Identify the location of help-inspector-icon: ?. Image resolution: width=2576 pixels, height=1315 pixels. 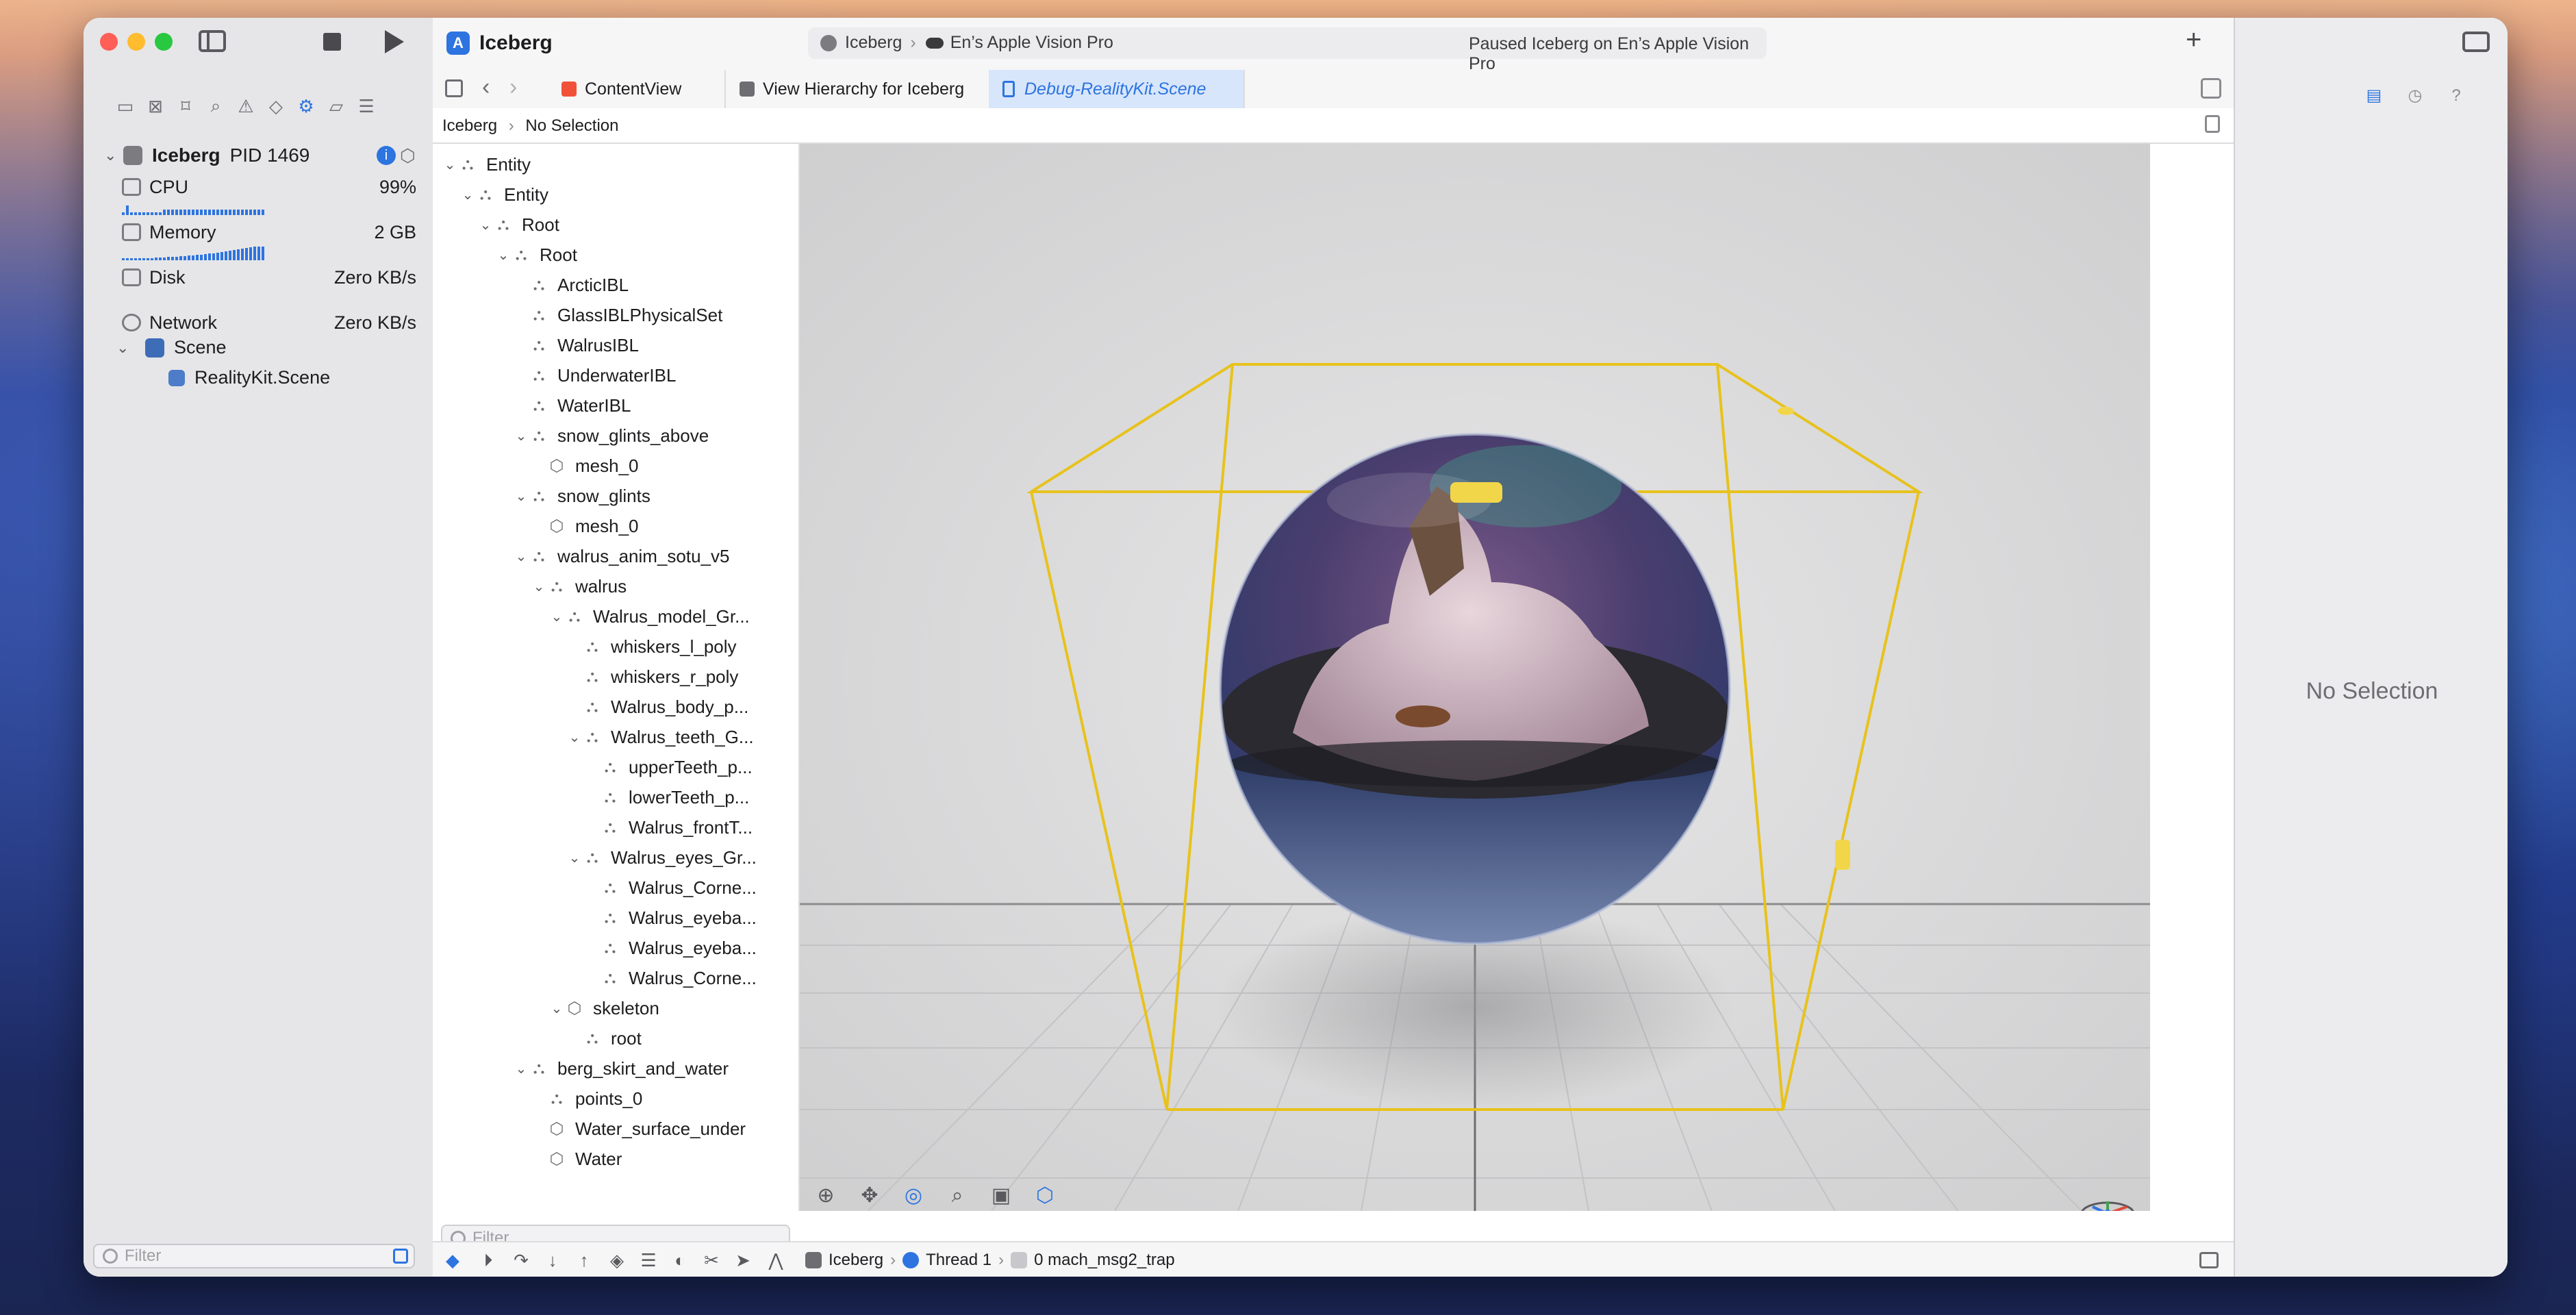
(2456, 96).